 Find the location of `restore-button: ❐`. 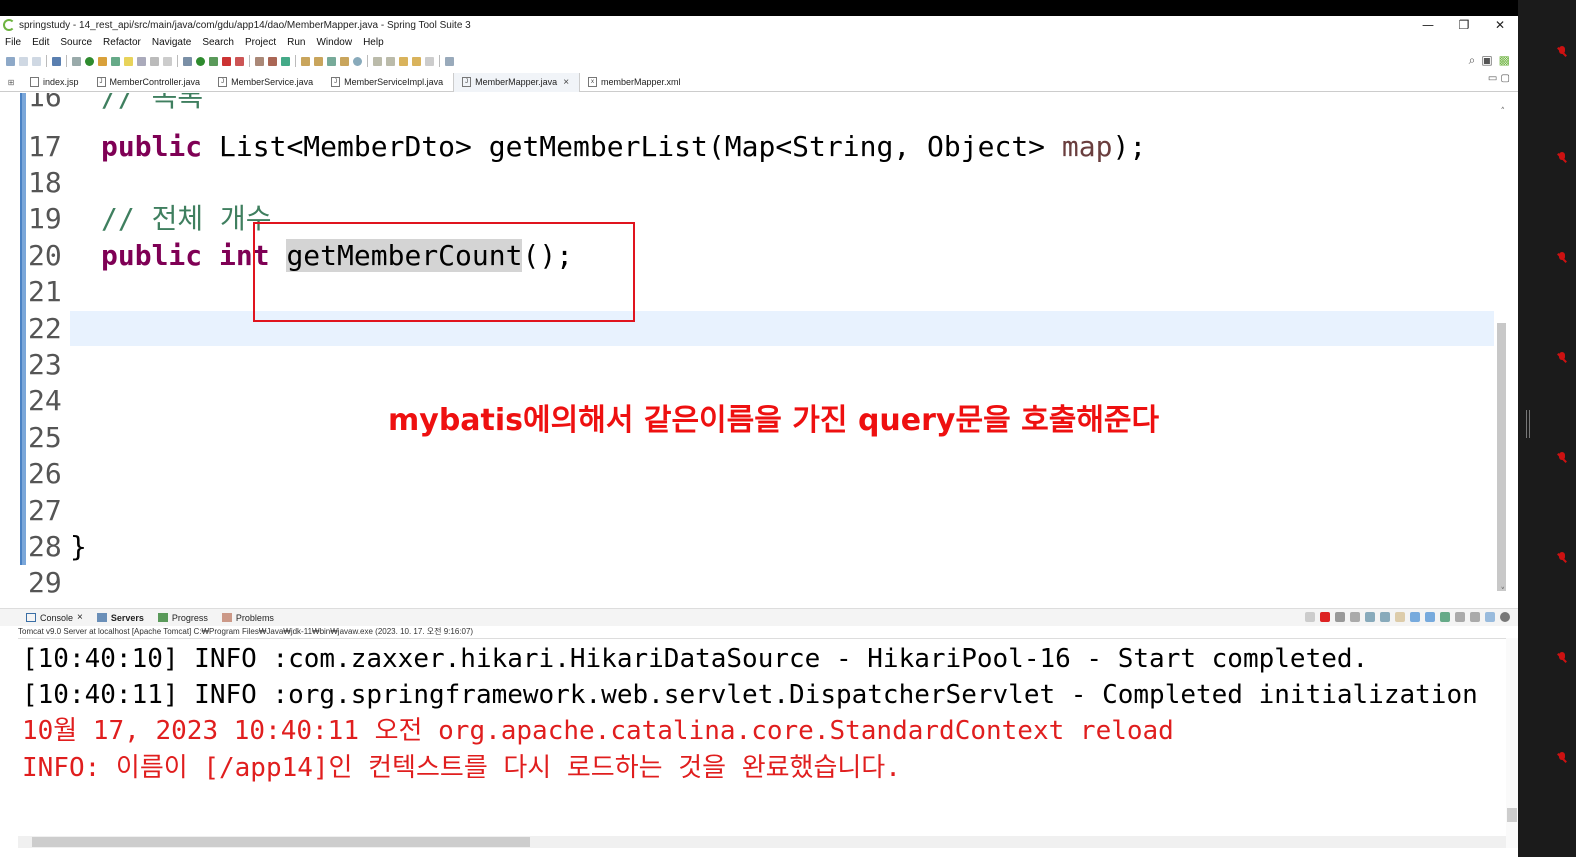

restore-button: ❐ is located at coordinates (1464, 25).